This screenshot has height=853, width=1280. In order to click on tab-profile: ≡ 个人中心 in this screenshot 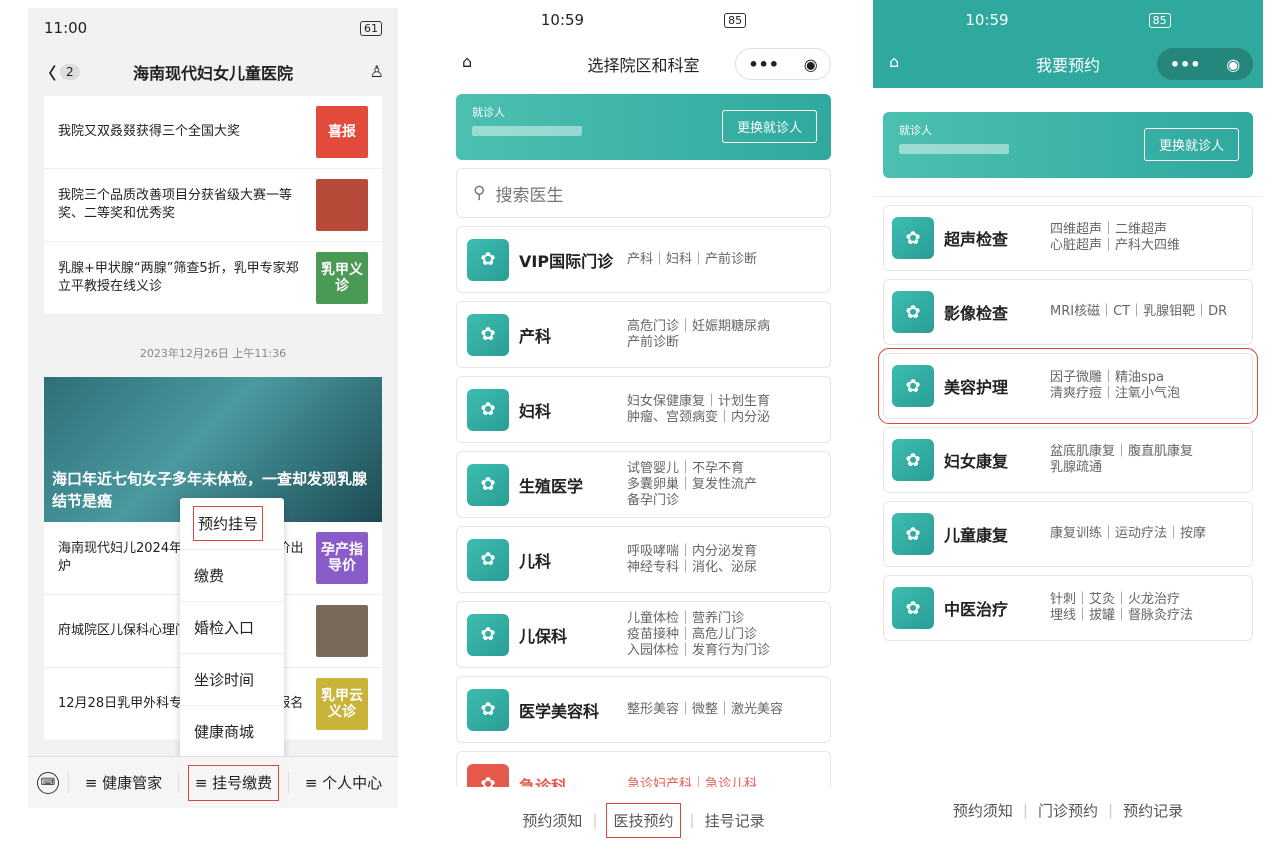, I will do `click(343, 782)`.